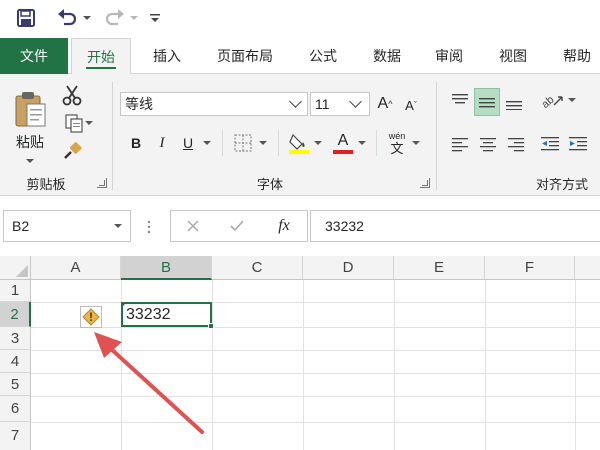  I want to click on increase-indent-button, so click(578, 144).